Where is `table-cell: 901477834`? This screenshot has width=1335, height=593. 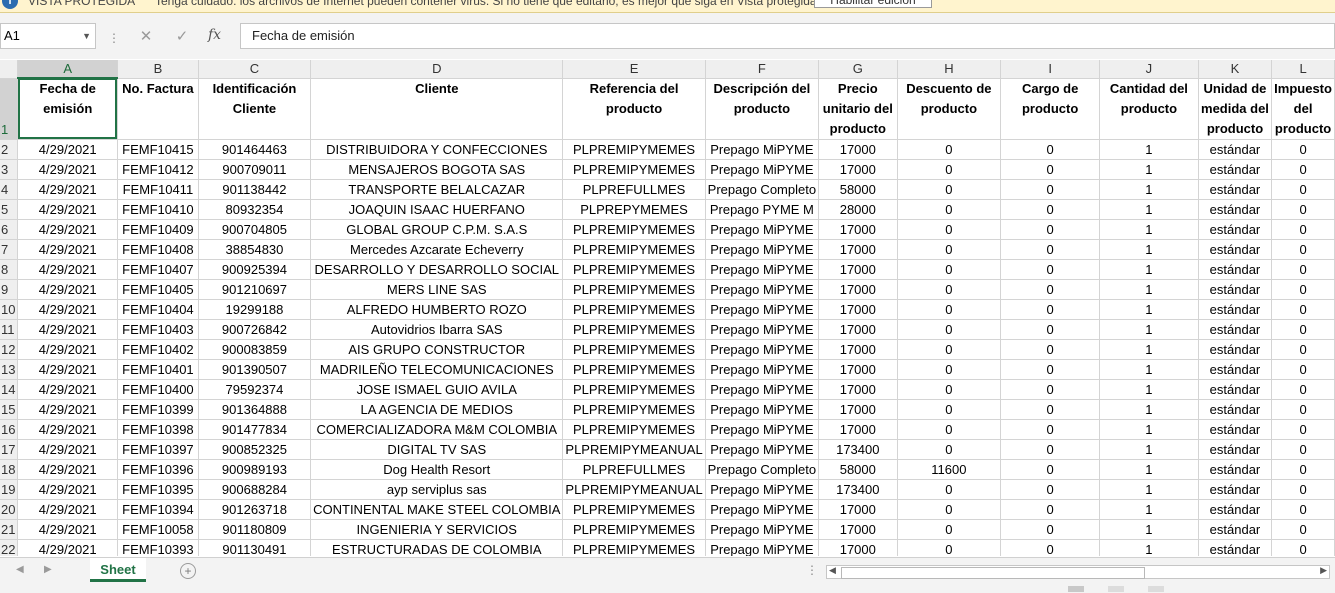 table-cell: 901477834 is located at coordinates (255, 429).